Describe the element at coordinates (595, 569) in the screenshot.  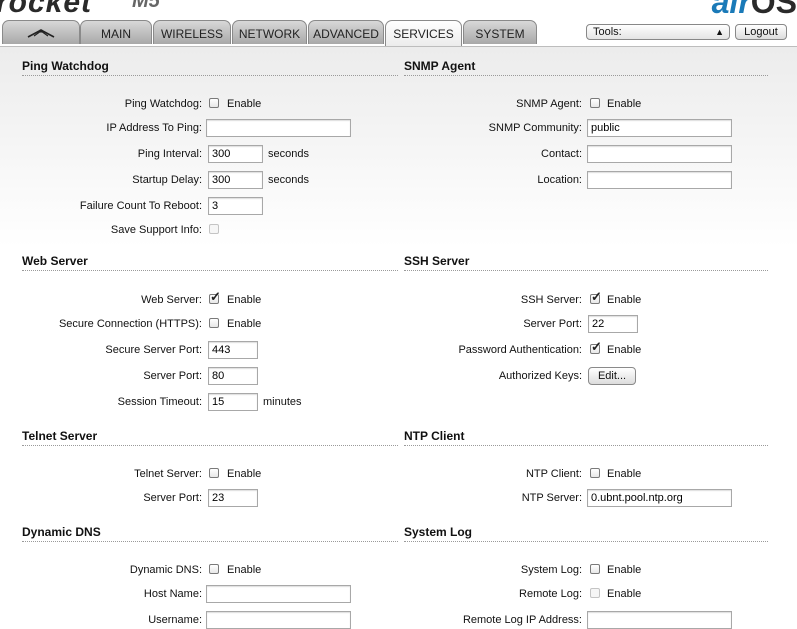
I see `system-log-checkbox` at that location.